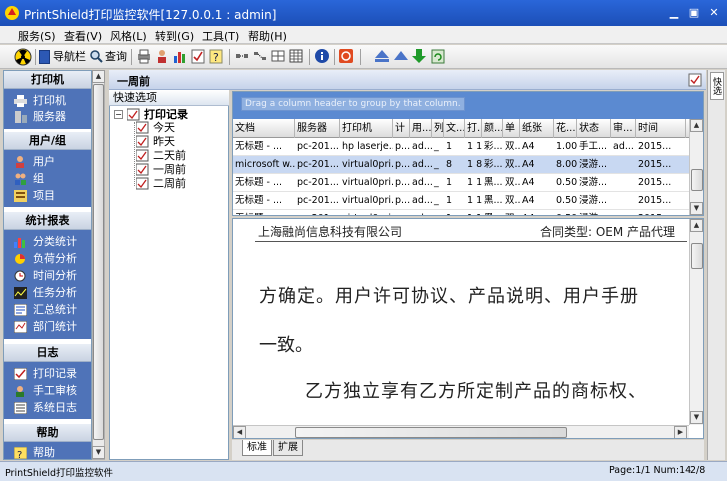 Image resolution: width=727 pixels, height=481 pixels. What do you see at coordinates (12, 13) in the screenshot?
I see `app-logo-icon` at bounding box center [12, 13].